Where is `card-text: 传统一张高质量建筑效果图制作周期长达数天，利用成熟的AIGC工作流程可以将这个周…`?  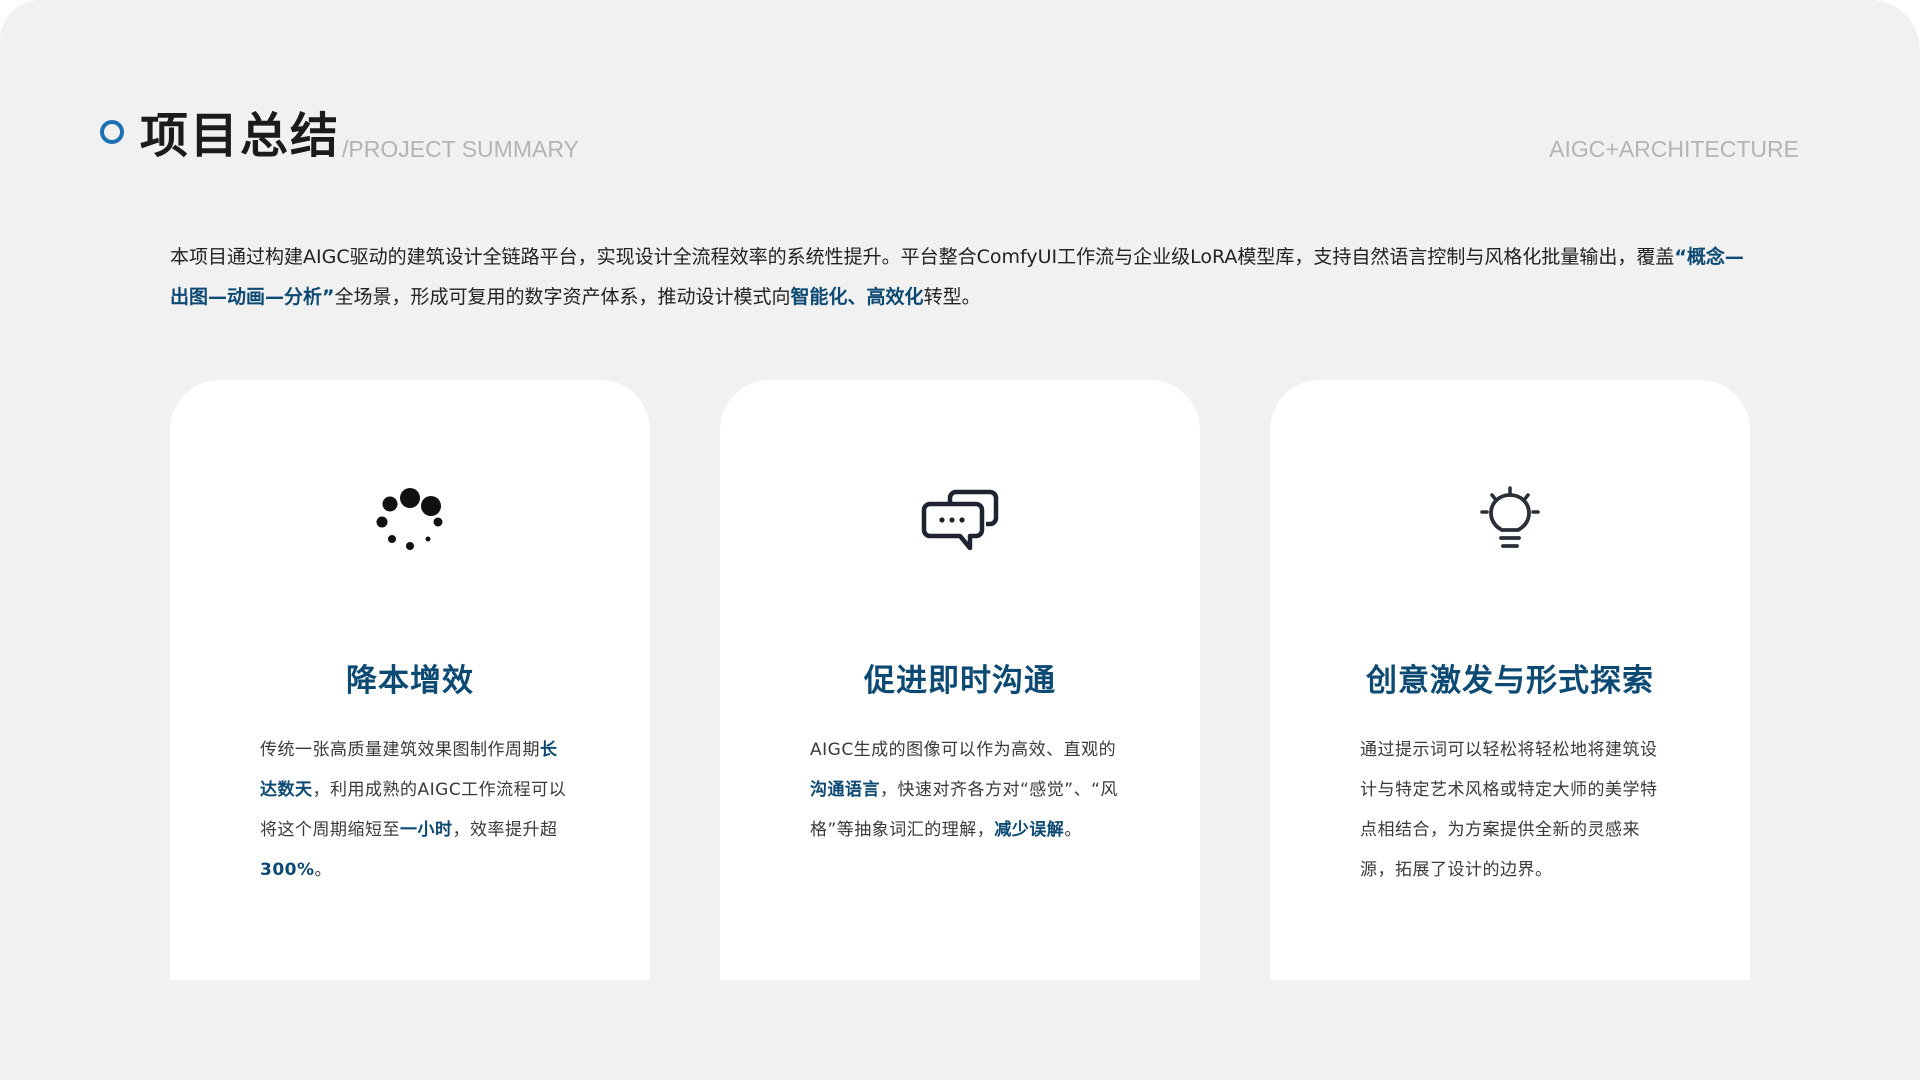
card-text: 传统一张高质量建筑效果图制作周期长达数天，利用成熟的AIGC工作流程可以将这个周… is located at coordinates (415, 810).